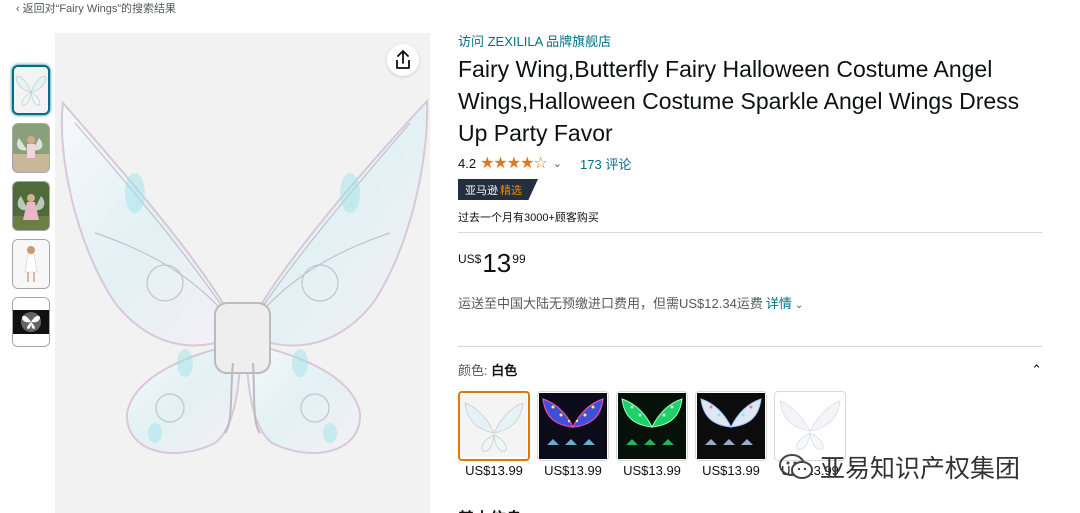 The height and width of the screenshot is (513, 1080). I want to click on back-to-results-link: ‹ 返回对“Fairy Wings”的搜索结果, so click(96, 8).